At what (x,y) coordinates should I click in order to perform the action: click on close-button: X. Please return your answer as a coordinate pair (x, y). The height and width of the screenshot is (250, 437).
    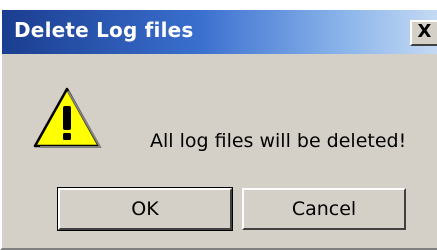
    Looking at the image, I should click on (423, 33).